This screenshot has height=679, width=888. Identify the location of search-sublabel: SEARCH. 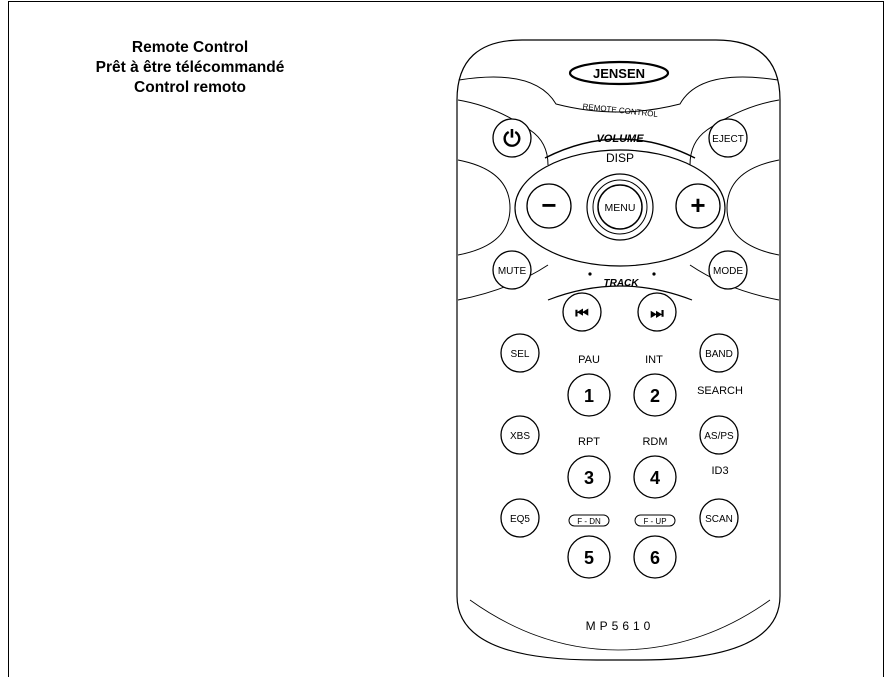
(720, 391).